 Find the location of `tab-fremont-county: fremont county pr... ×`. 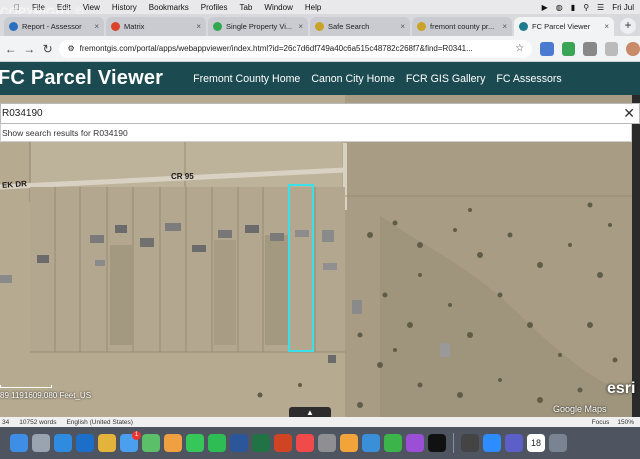

tab-fremont-county: fremont county pr... × is located at coordinates (462, 26).